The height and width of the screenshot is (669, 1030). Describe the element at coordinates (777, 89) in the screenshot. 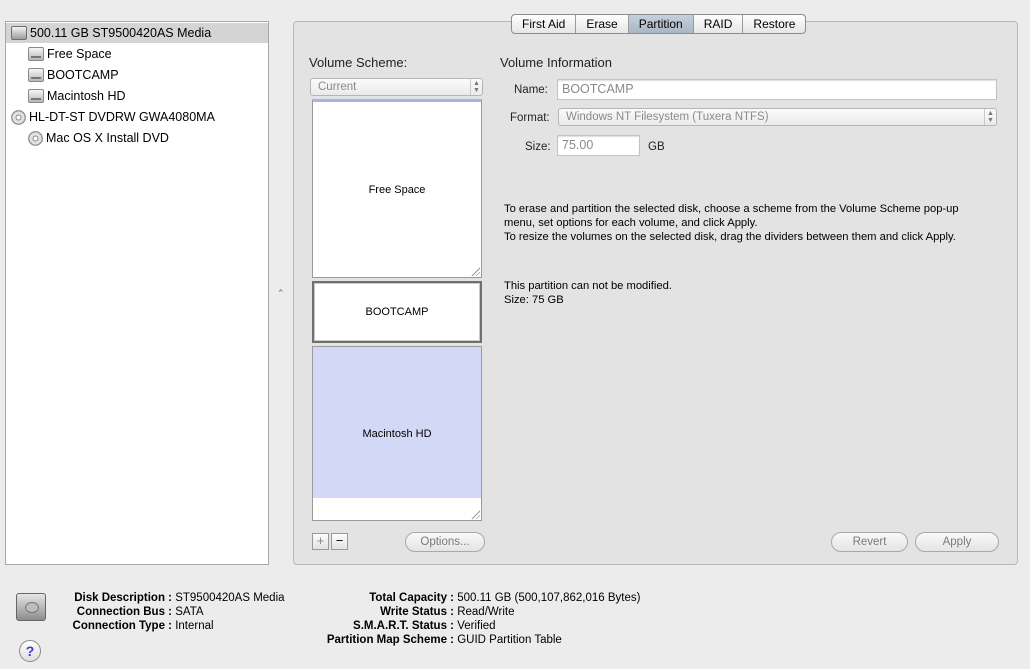

I see `volume-name-field: BOOTCAMP` at that location.